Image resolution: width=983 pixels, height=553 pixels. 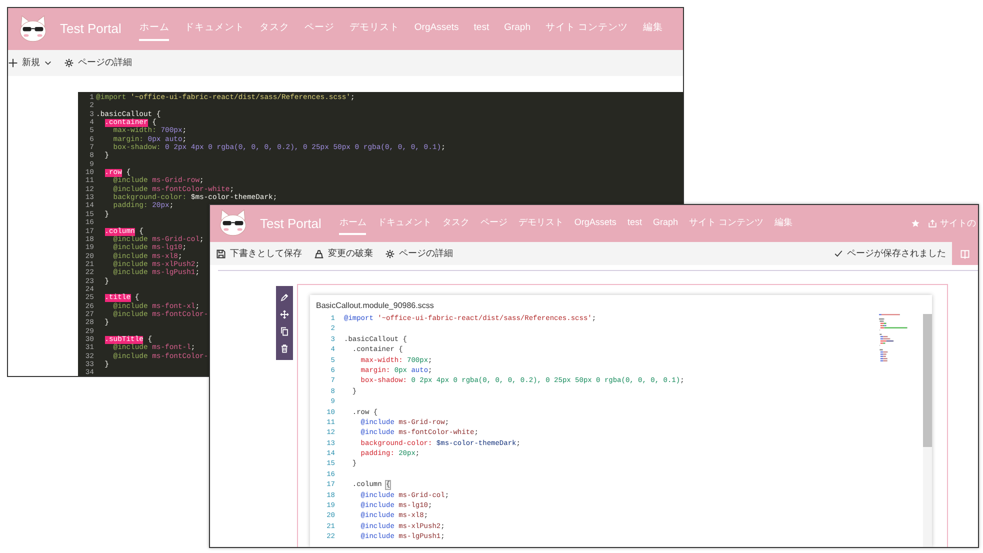 I want to click on file-title: BasicCallout.module_90986.scss, so click(x=375, y=306).